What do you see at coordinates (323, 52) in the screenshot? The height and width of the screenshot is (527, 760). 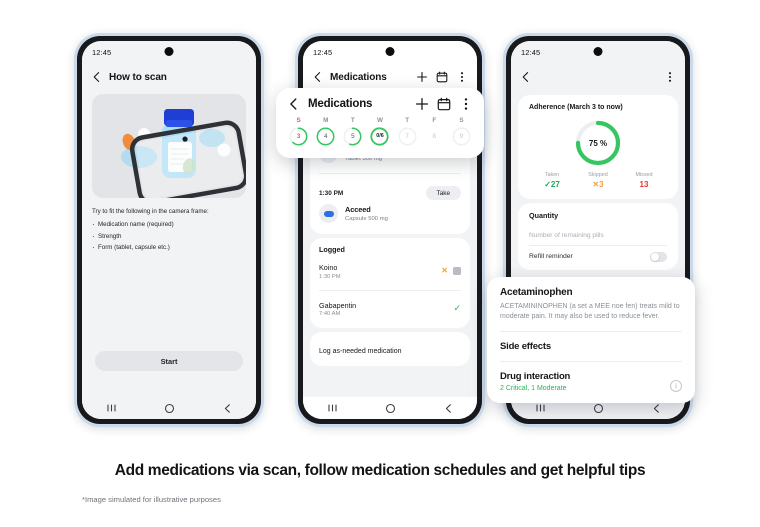 I see `status-clock: 12:45` at bounding box center [323, 52].